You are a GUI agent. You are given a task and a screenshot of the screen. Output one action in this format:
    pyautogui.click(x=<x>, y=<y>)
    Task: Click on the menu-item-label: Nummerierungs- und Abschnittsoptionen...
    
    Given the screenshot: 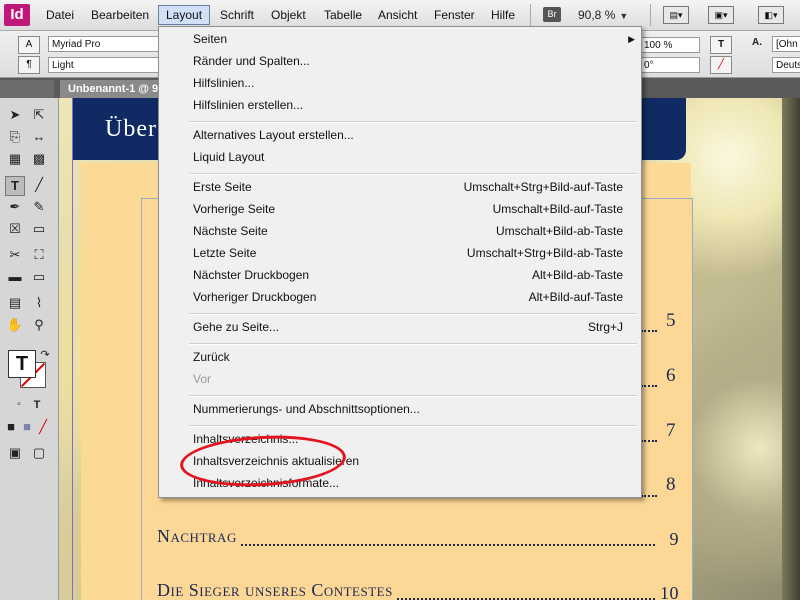 What is the action you would take?
    pyautogui.click(x=306, y=409)
    